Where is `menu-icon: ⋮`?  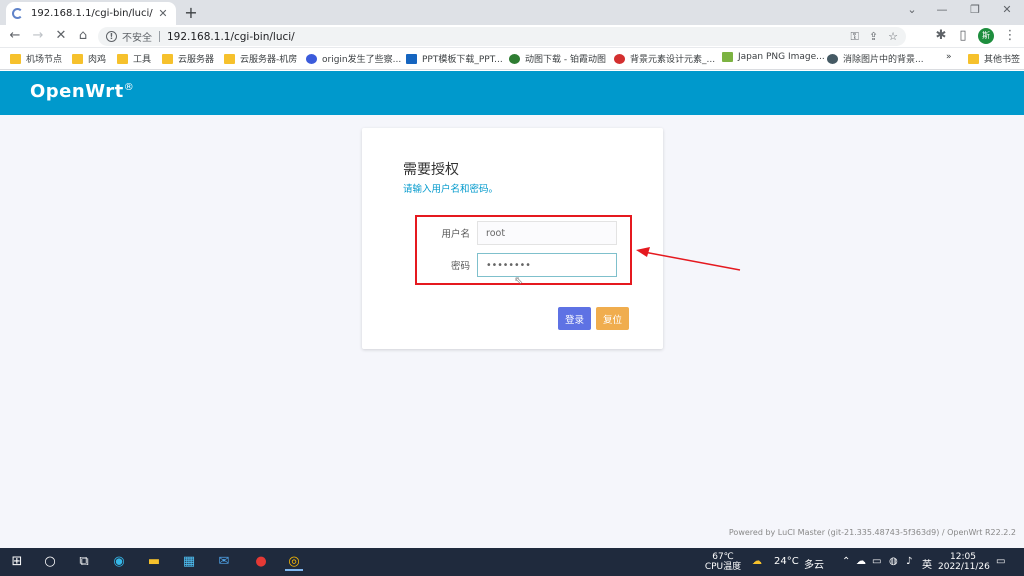 menu-icon: ⋮ is located at coordinates (1010, 36).